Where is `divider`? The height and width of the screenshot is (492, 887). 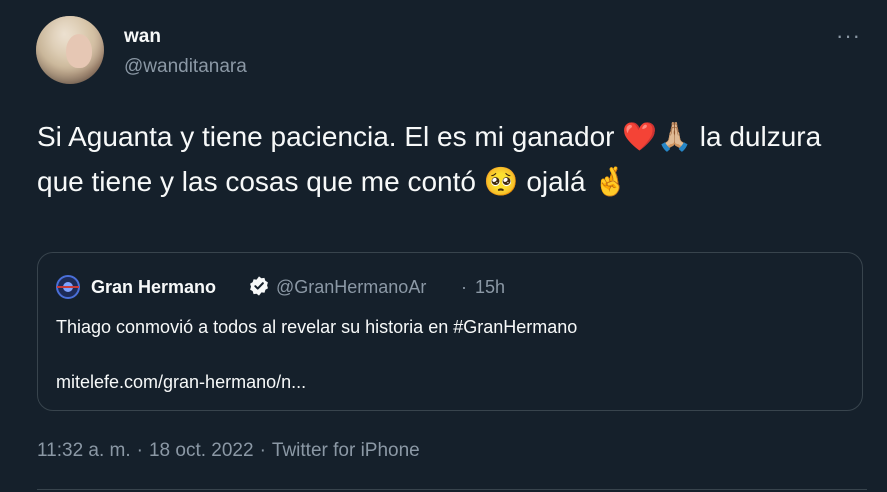
divider is located at coordinates (452, 489).